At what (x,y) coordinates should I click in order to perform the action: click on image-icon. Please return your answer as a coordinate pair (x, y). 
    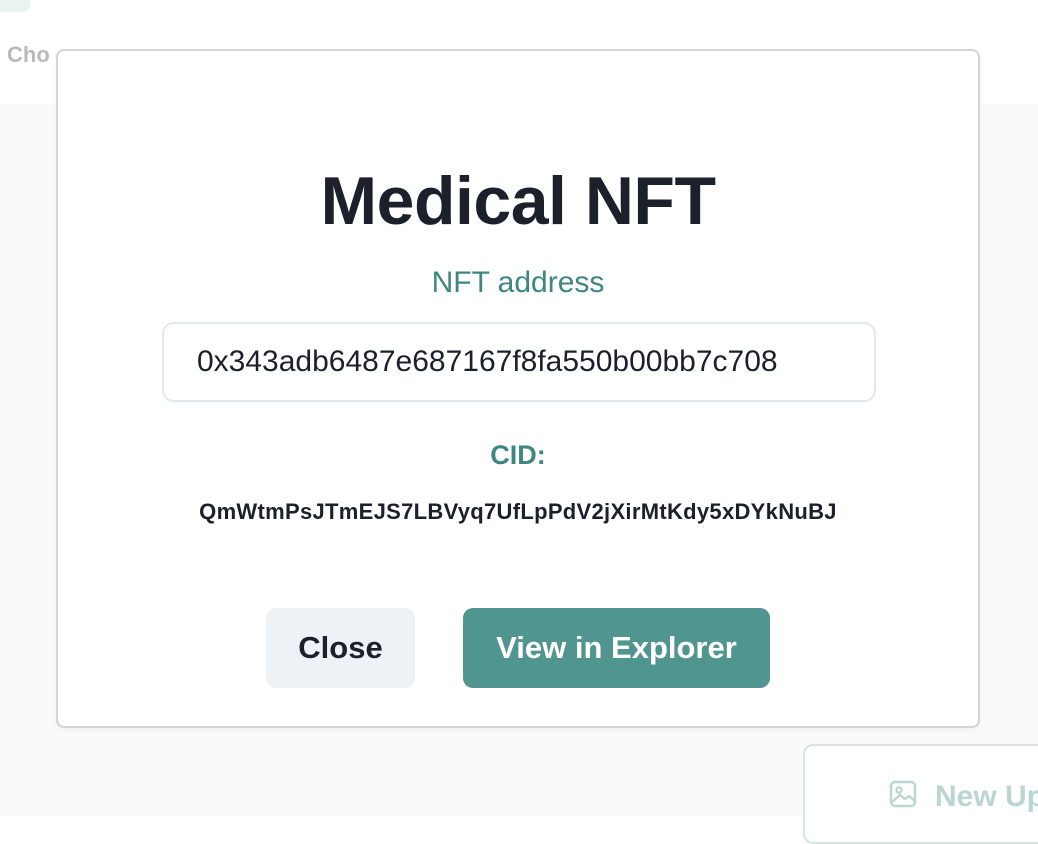
    Looking at the image, I should click on (903, 794).